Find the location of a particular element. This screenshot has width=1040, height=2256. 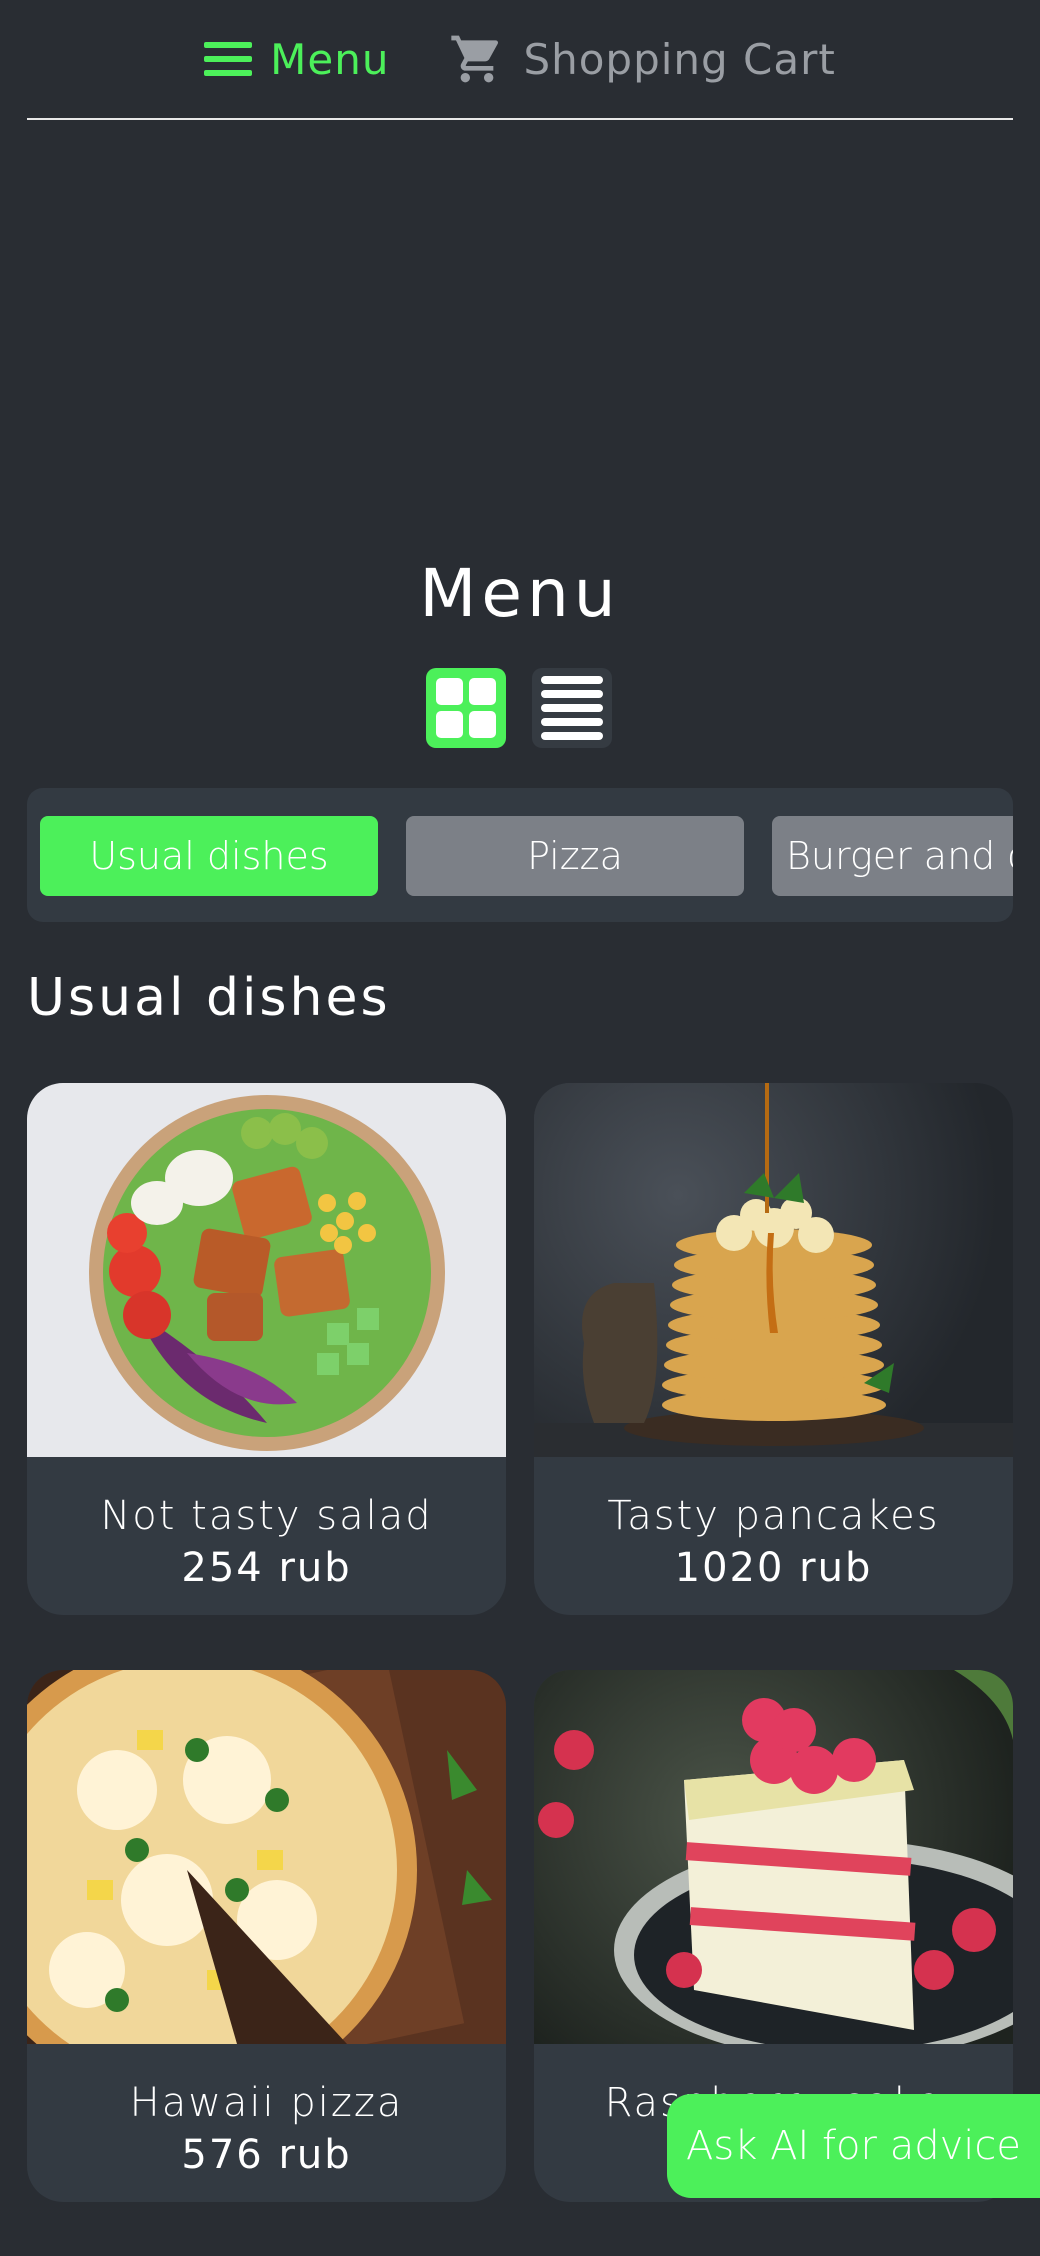

dish-name: Hawaii pizza is located at coordinates (266, 2103).